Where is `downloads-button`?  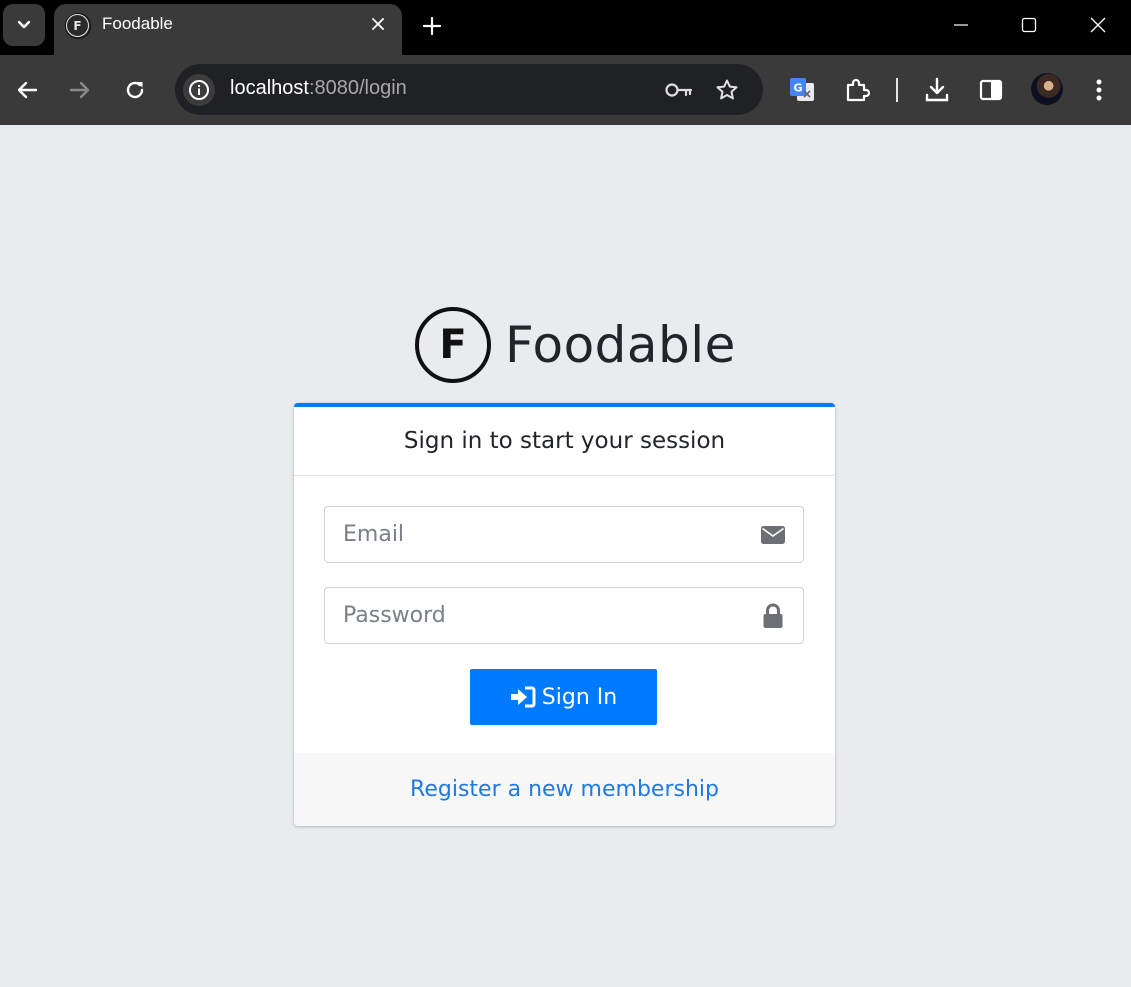 downloads-button is located at coordinates (937, 90).